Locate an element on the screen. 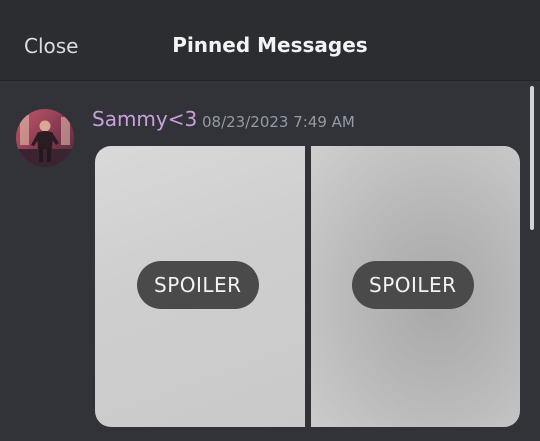 The width and height of the screenshot is (540, 441). message-timestamp: 08/23/2023 7:49 AM is located at coordinates (278, 122).